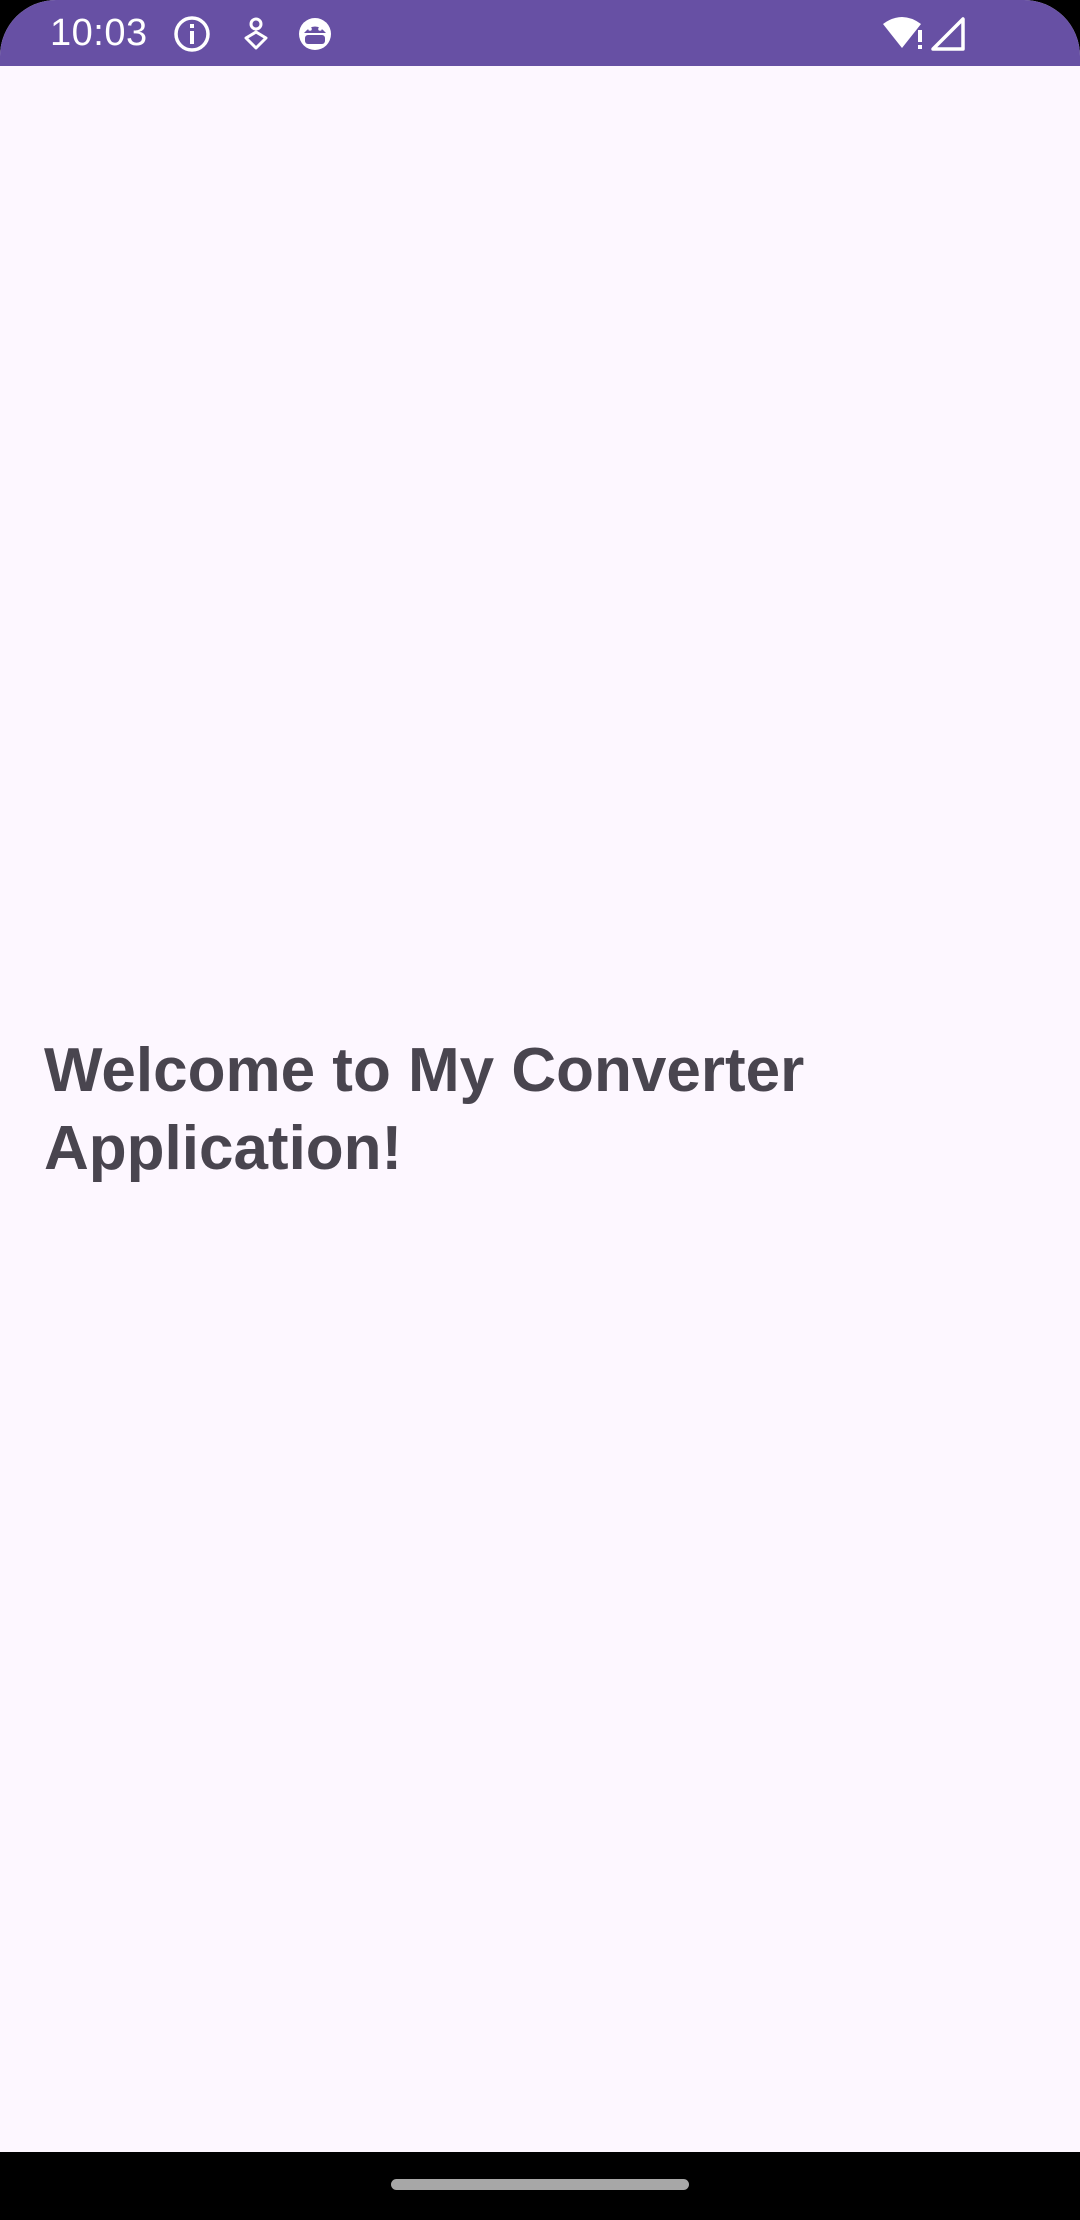 Image resolution: width=1080 pixels, height=2220 pixels. I want to click on accessibility-icon, so click(256, 34).